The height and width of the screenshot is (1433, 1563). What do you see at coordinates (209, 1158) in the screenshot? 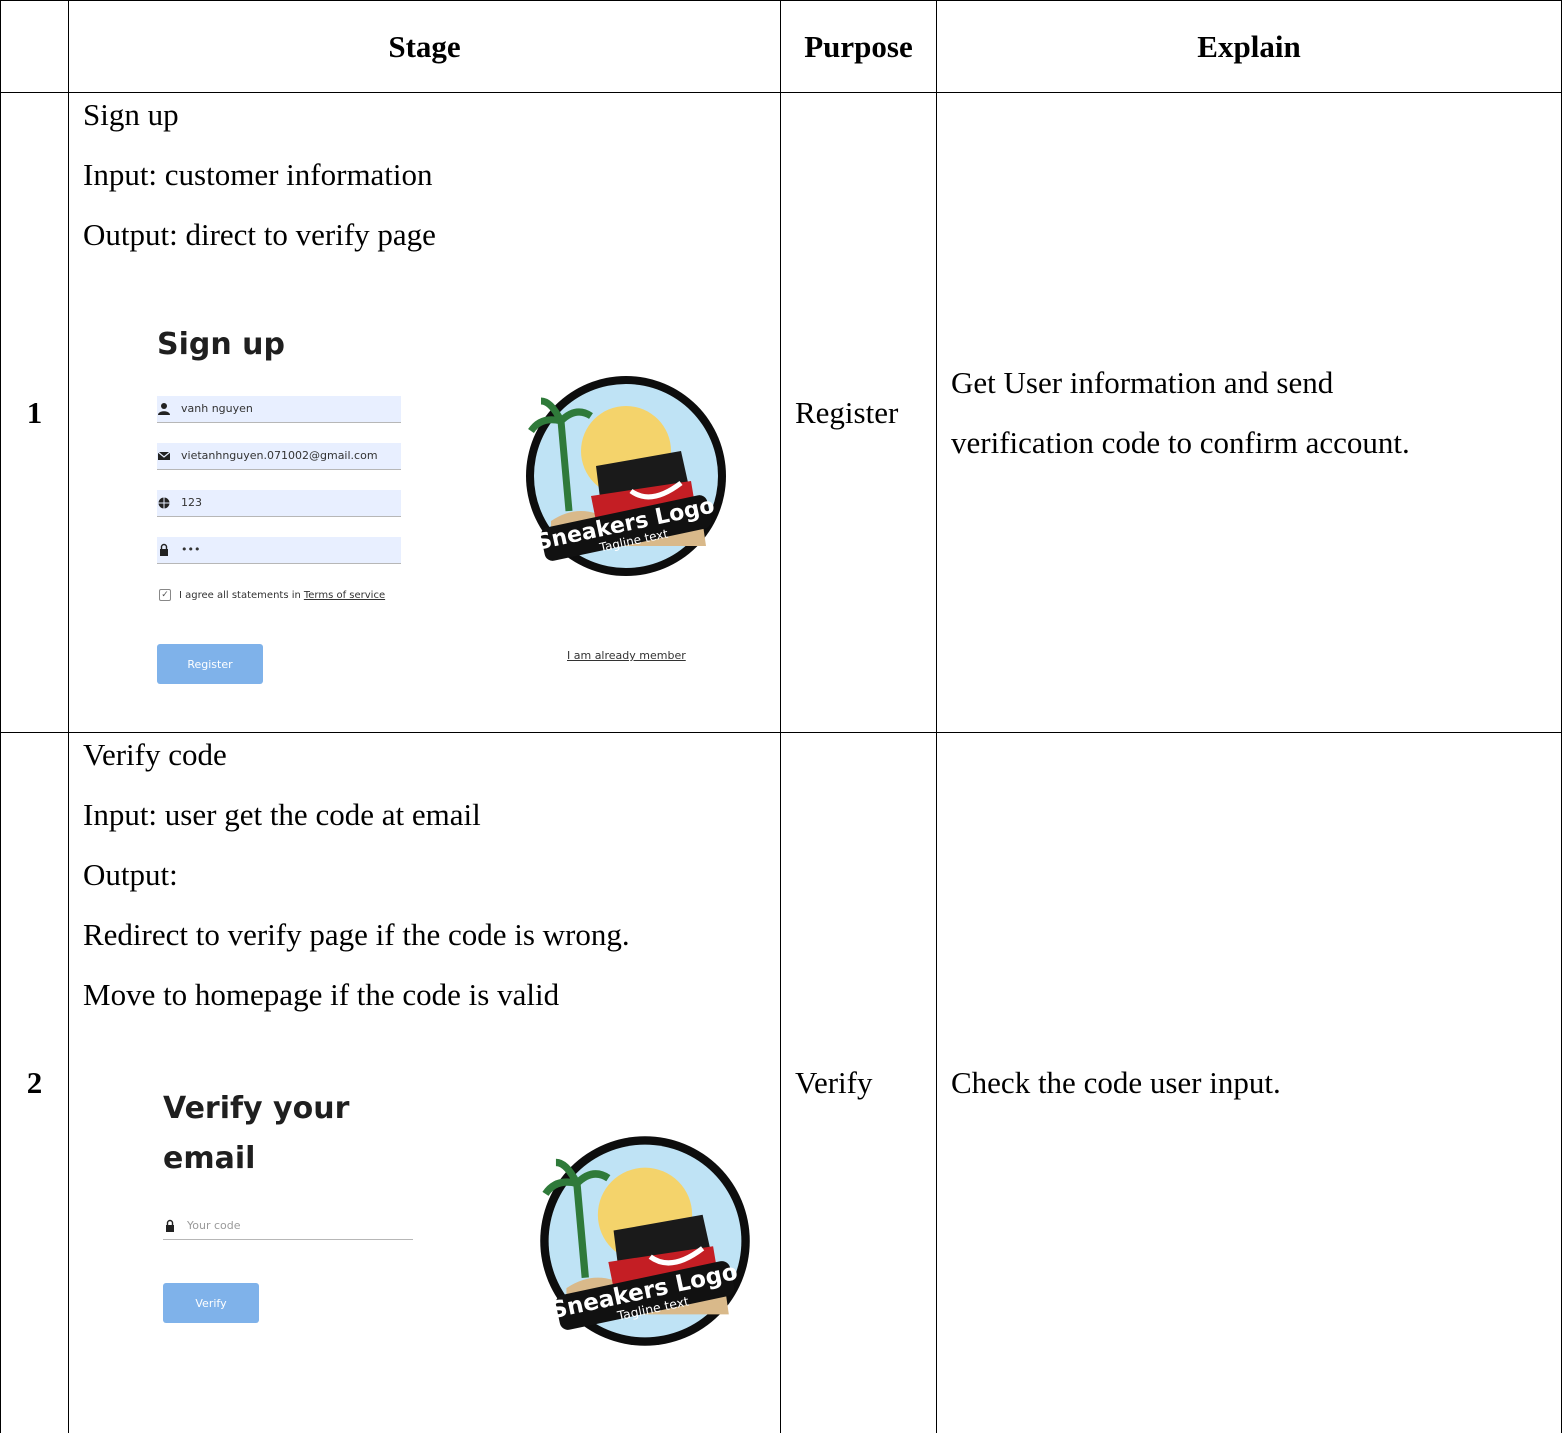
I see `verify-title-line2: email` at bounding box center [209, 1158].